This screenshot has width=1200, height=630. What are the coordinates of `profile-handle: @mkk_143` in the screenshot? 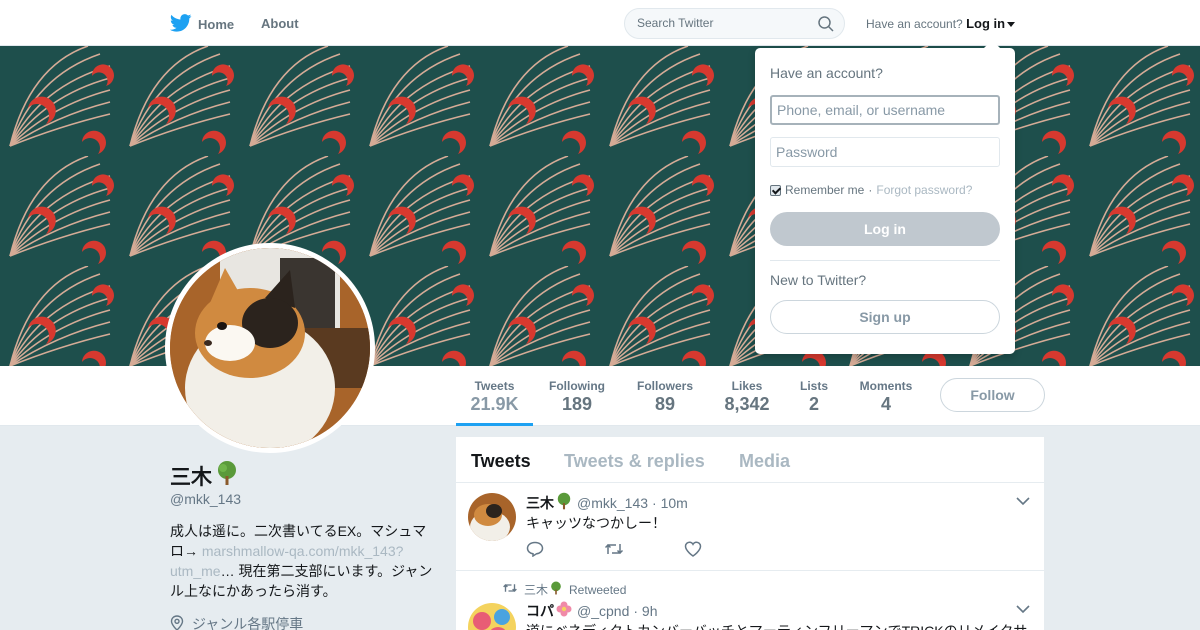 It's located at (206, 499).